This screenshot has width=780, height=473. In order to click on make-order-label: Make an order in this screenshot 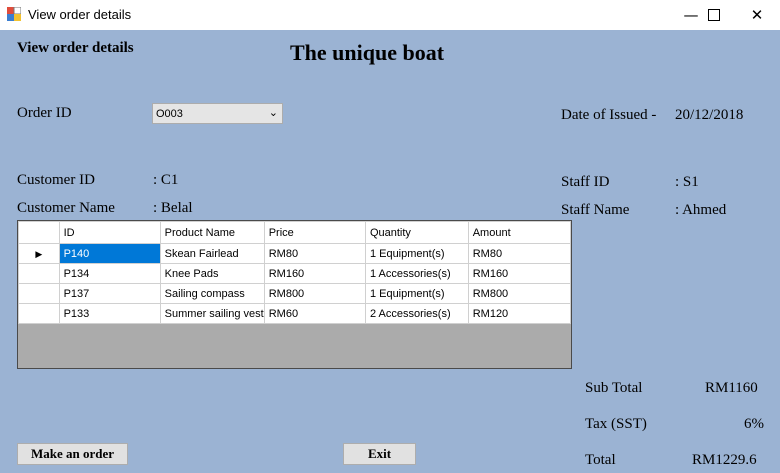, I will do `click(72, 453)`.